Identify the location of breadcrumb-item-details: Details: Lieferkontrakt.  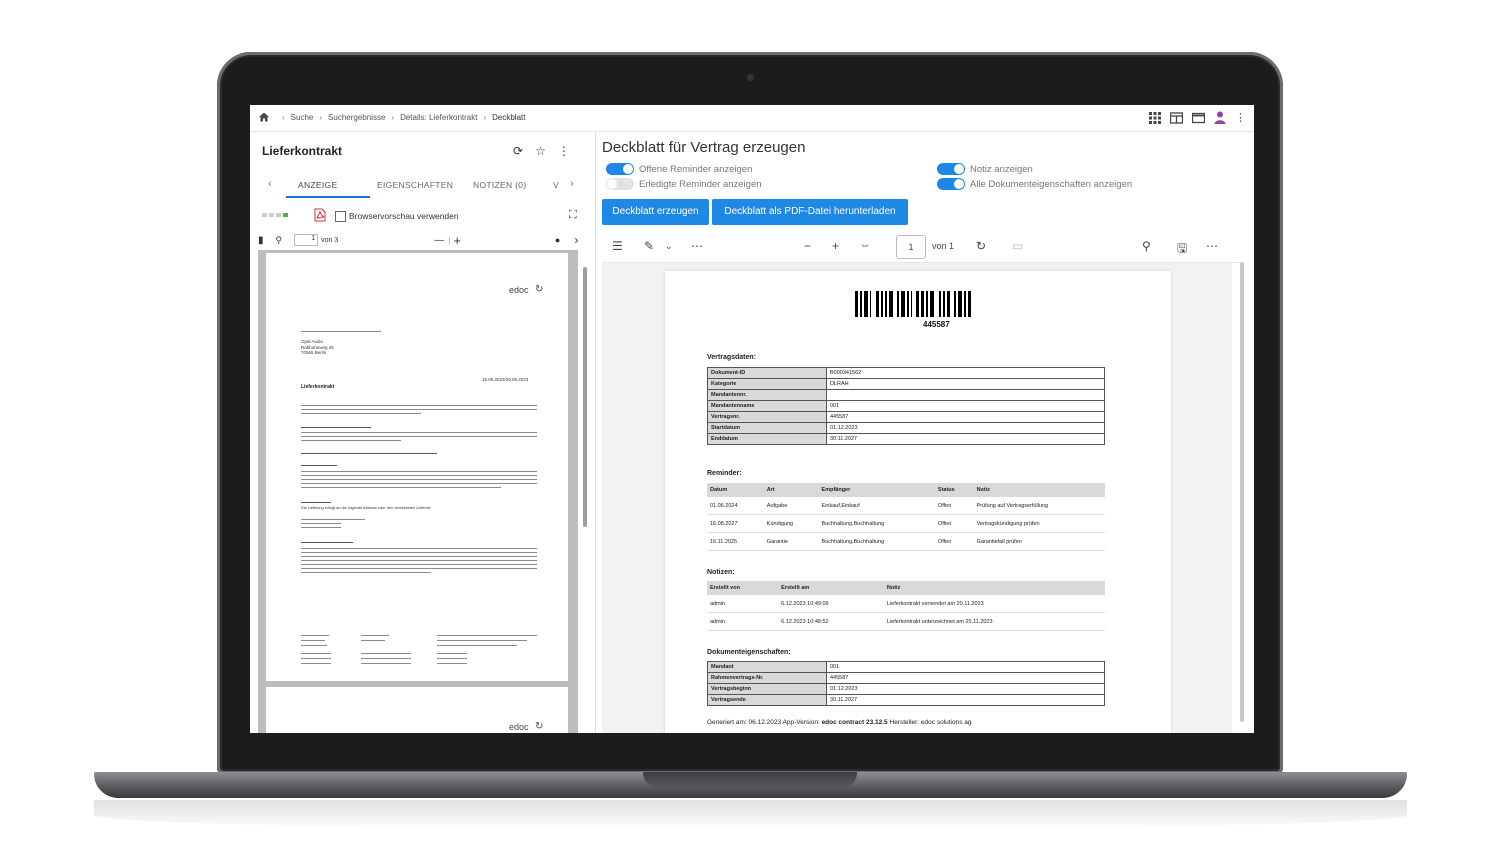
(438, 117).